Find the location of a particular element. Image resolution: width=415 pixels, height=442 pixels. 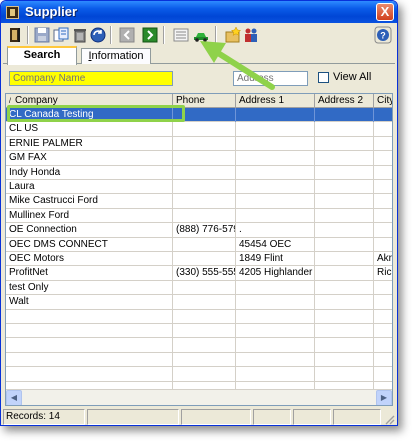

view-all-checkbox is located at coordinates (323, 77).